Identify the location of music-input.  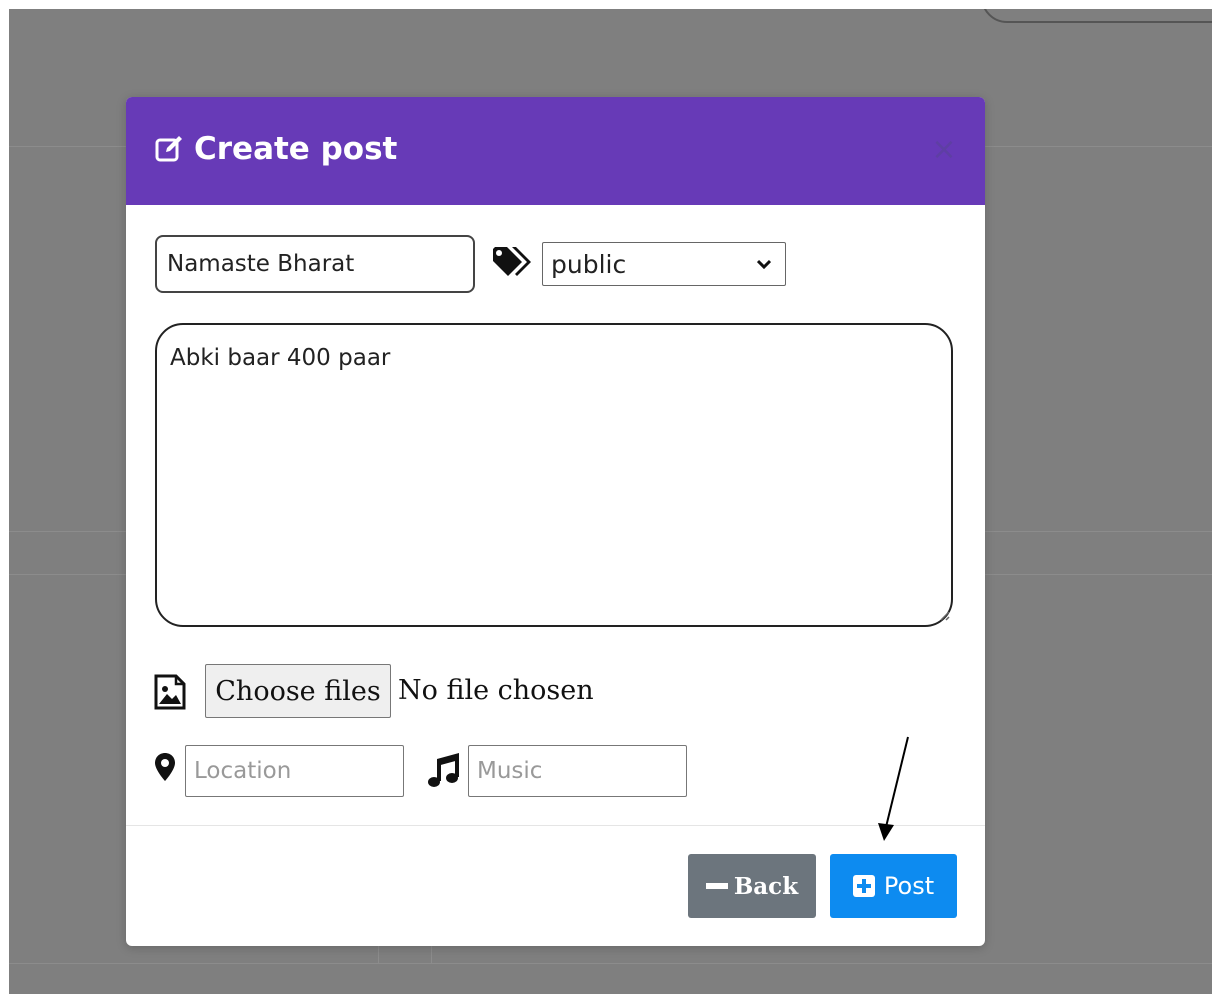
(577, 771).